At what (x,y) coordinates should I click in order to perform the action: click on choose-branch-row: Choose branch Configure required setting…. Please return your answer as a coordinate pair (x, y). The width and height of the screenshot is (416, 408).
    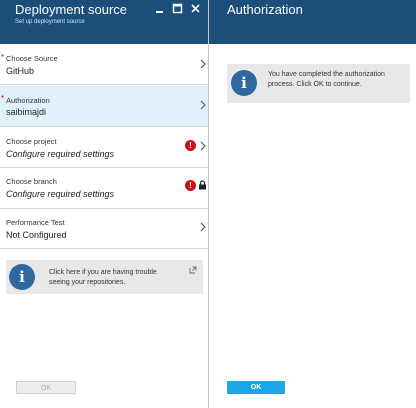
    Looking at the image, I should click on (104, 189).